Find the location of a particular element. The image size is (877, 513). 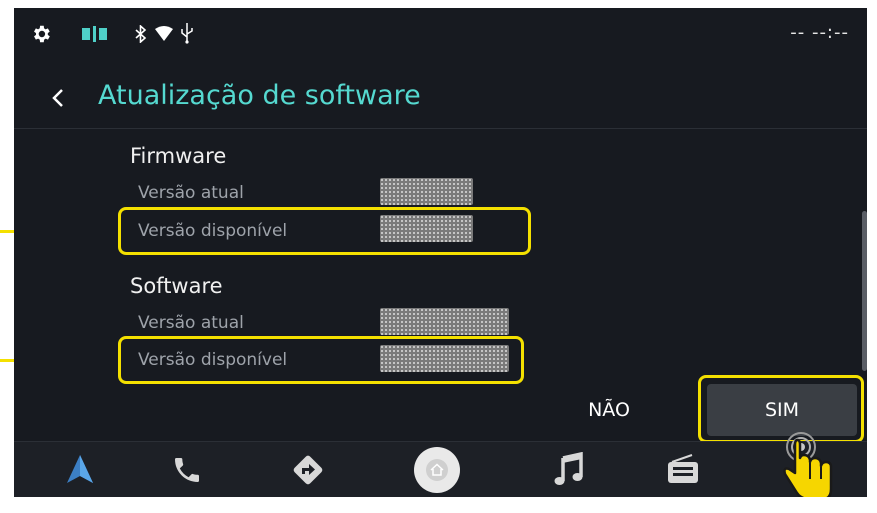

software-current-version-label: Versão atual is located at coordinates (191, 323).